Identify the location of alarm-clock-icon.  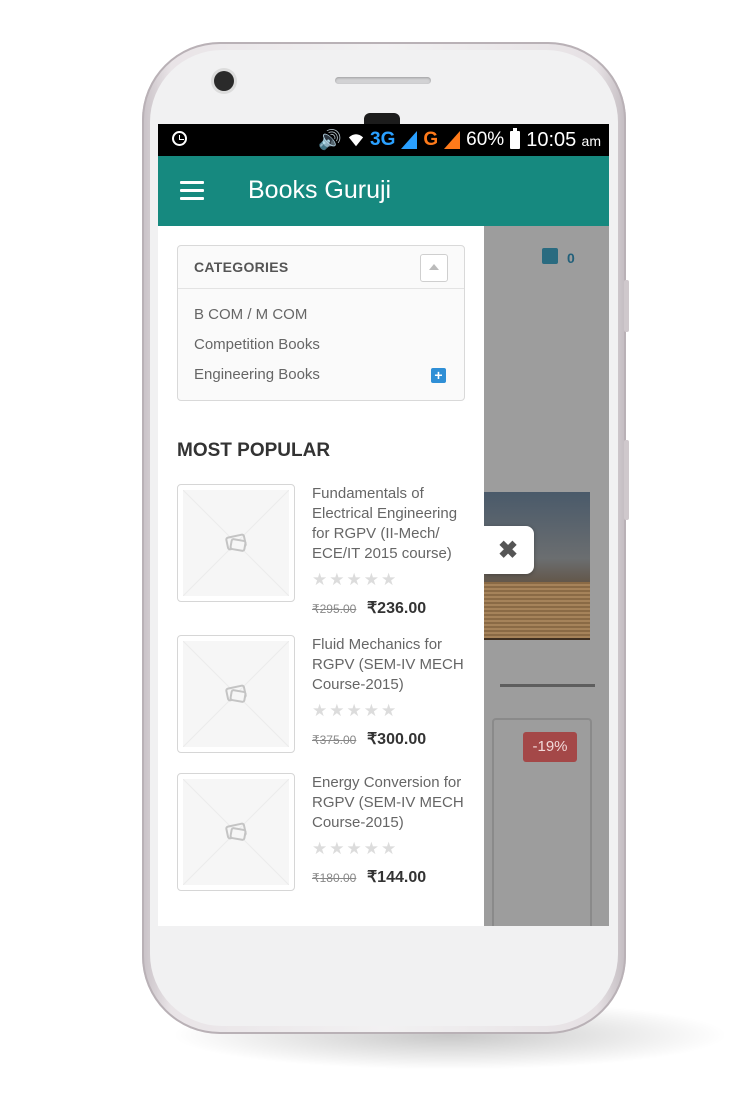
(179, 138).